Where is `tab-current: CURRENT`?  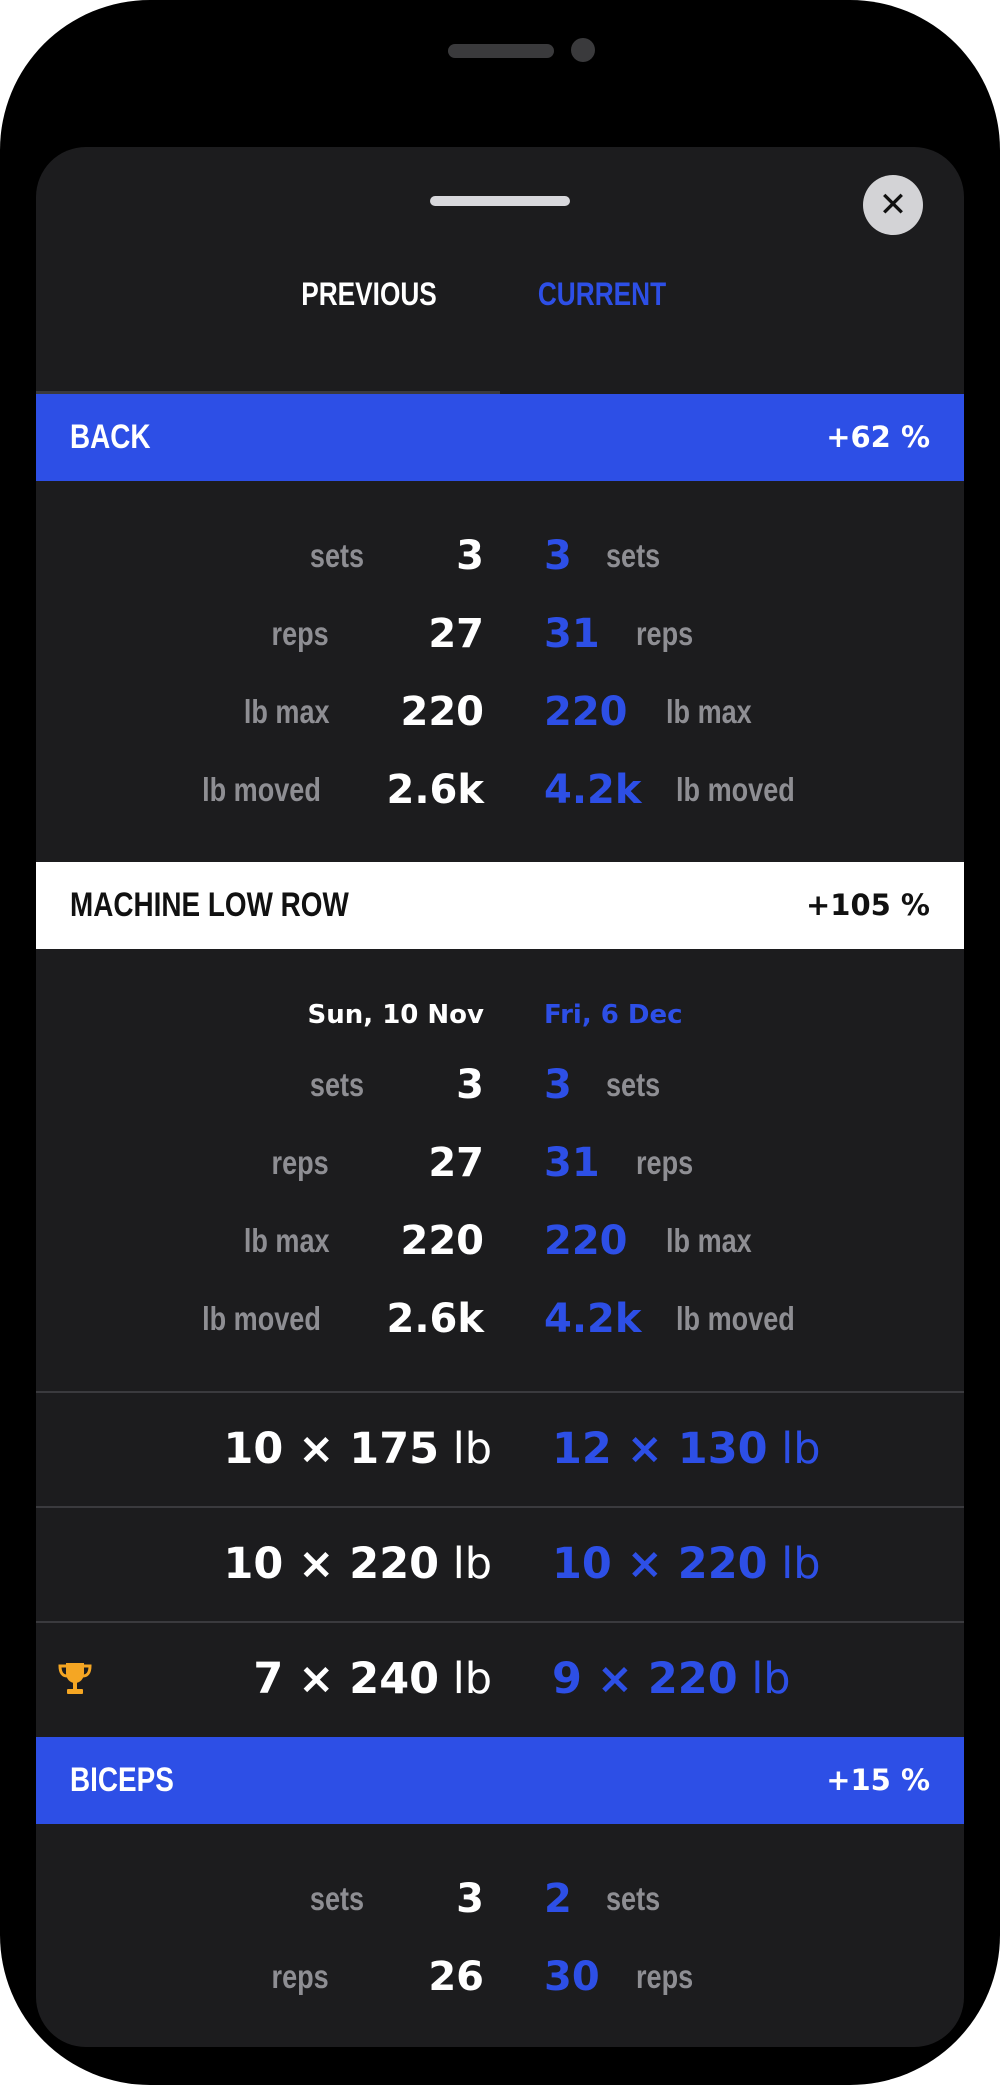 tab-current: CURRENT is located at coordinates (601, 294).